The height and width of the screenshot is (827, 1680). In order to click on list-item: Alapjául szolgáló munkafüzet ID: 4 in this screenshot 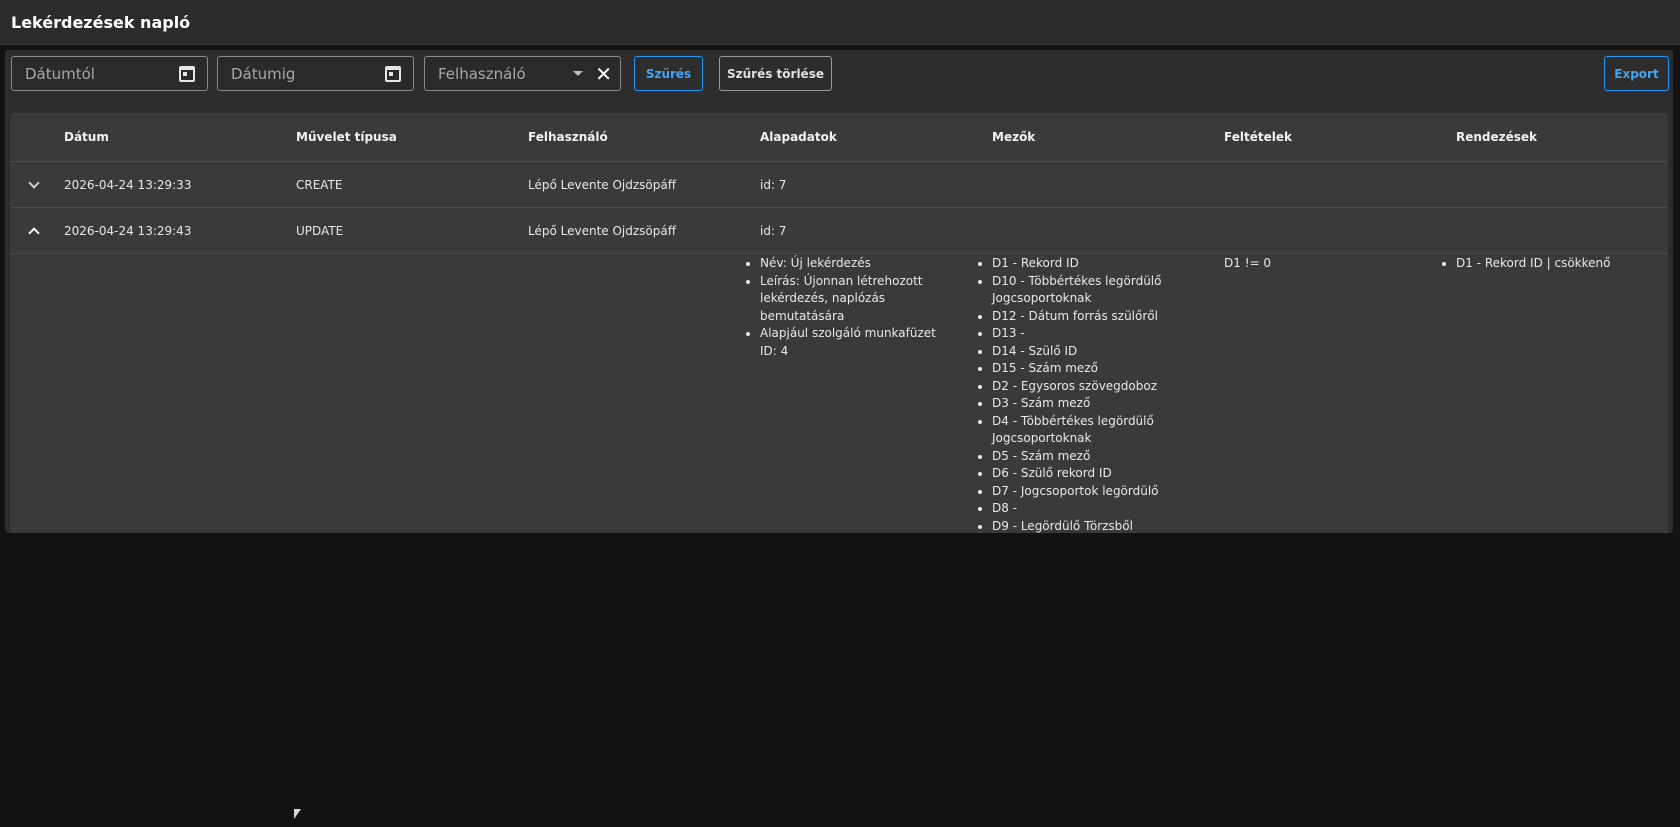, I will do `click(850, 342)`.